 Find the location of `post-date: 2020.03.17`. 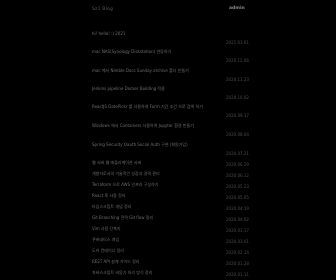

post-date: 2020.03.17 is located at coordinates (237, 230).